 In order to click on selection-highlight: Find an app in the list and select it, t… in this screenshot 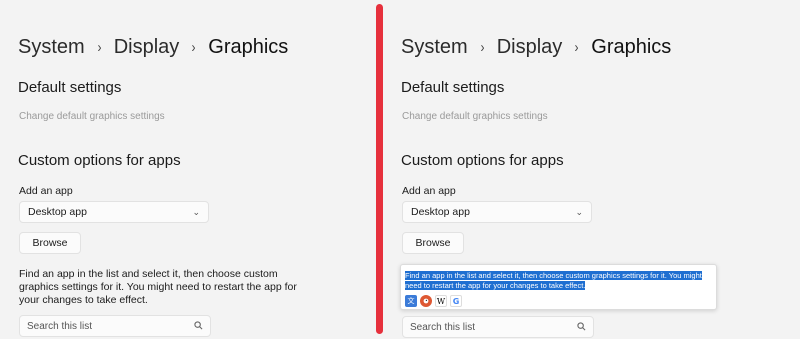, I will do `click(553, 280)`.